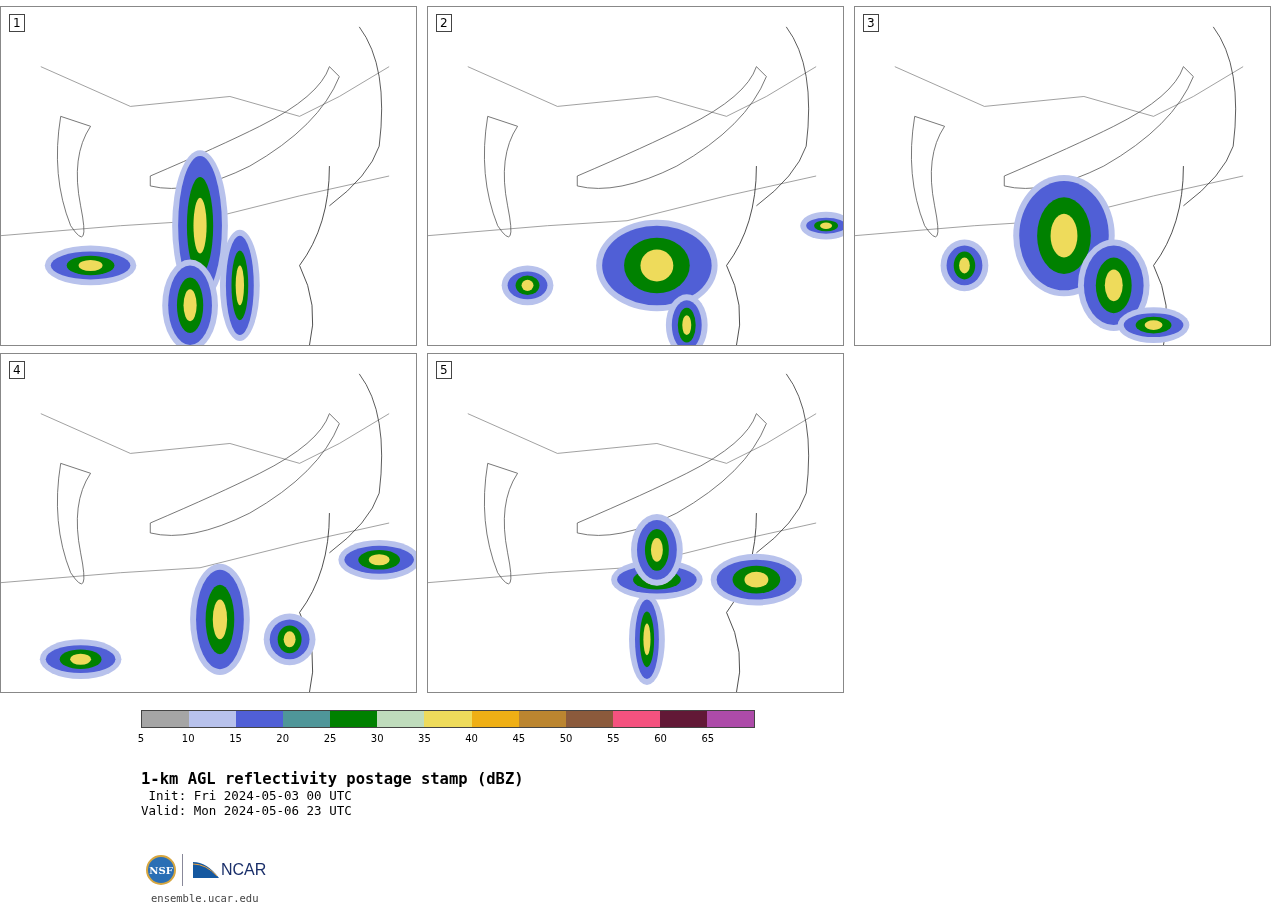 This screenshot has width=1280, height=910. Describe the element at coordinates (444, 370) in the screenshot. I see `panel-number: 5` at that location.